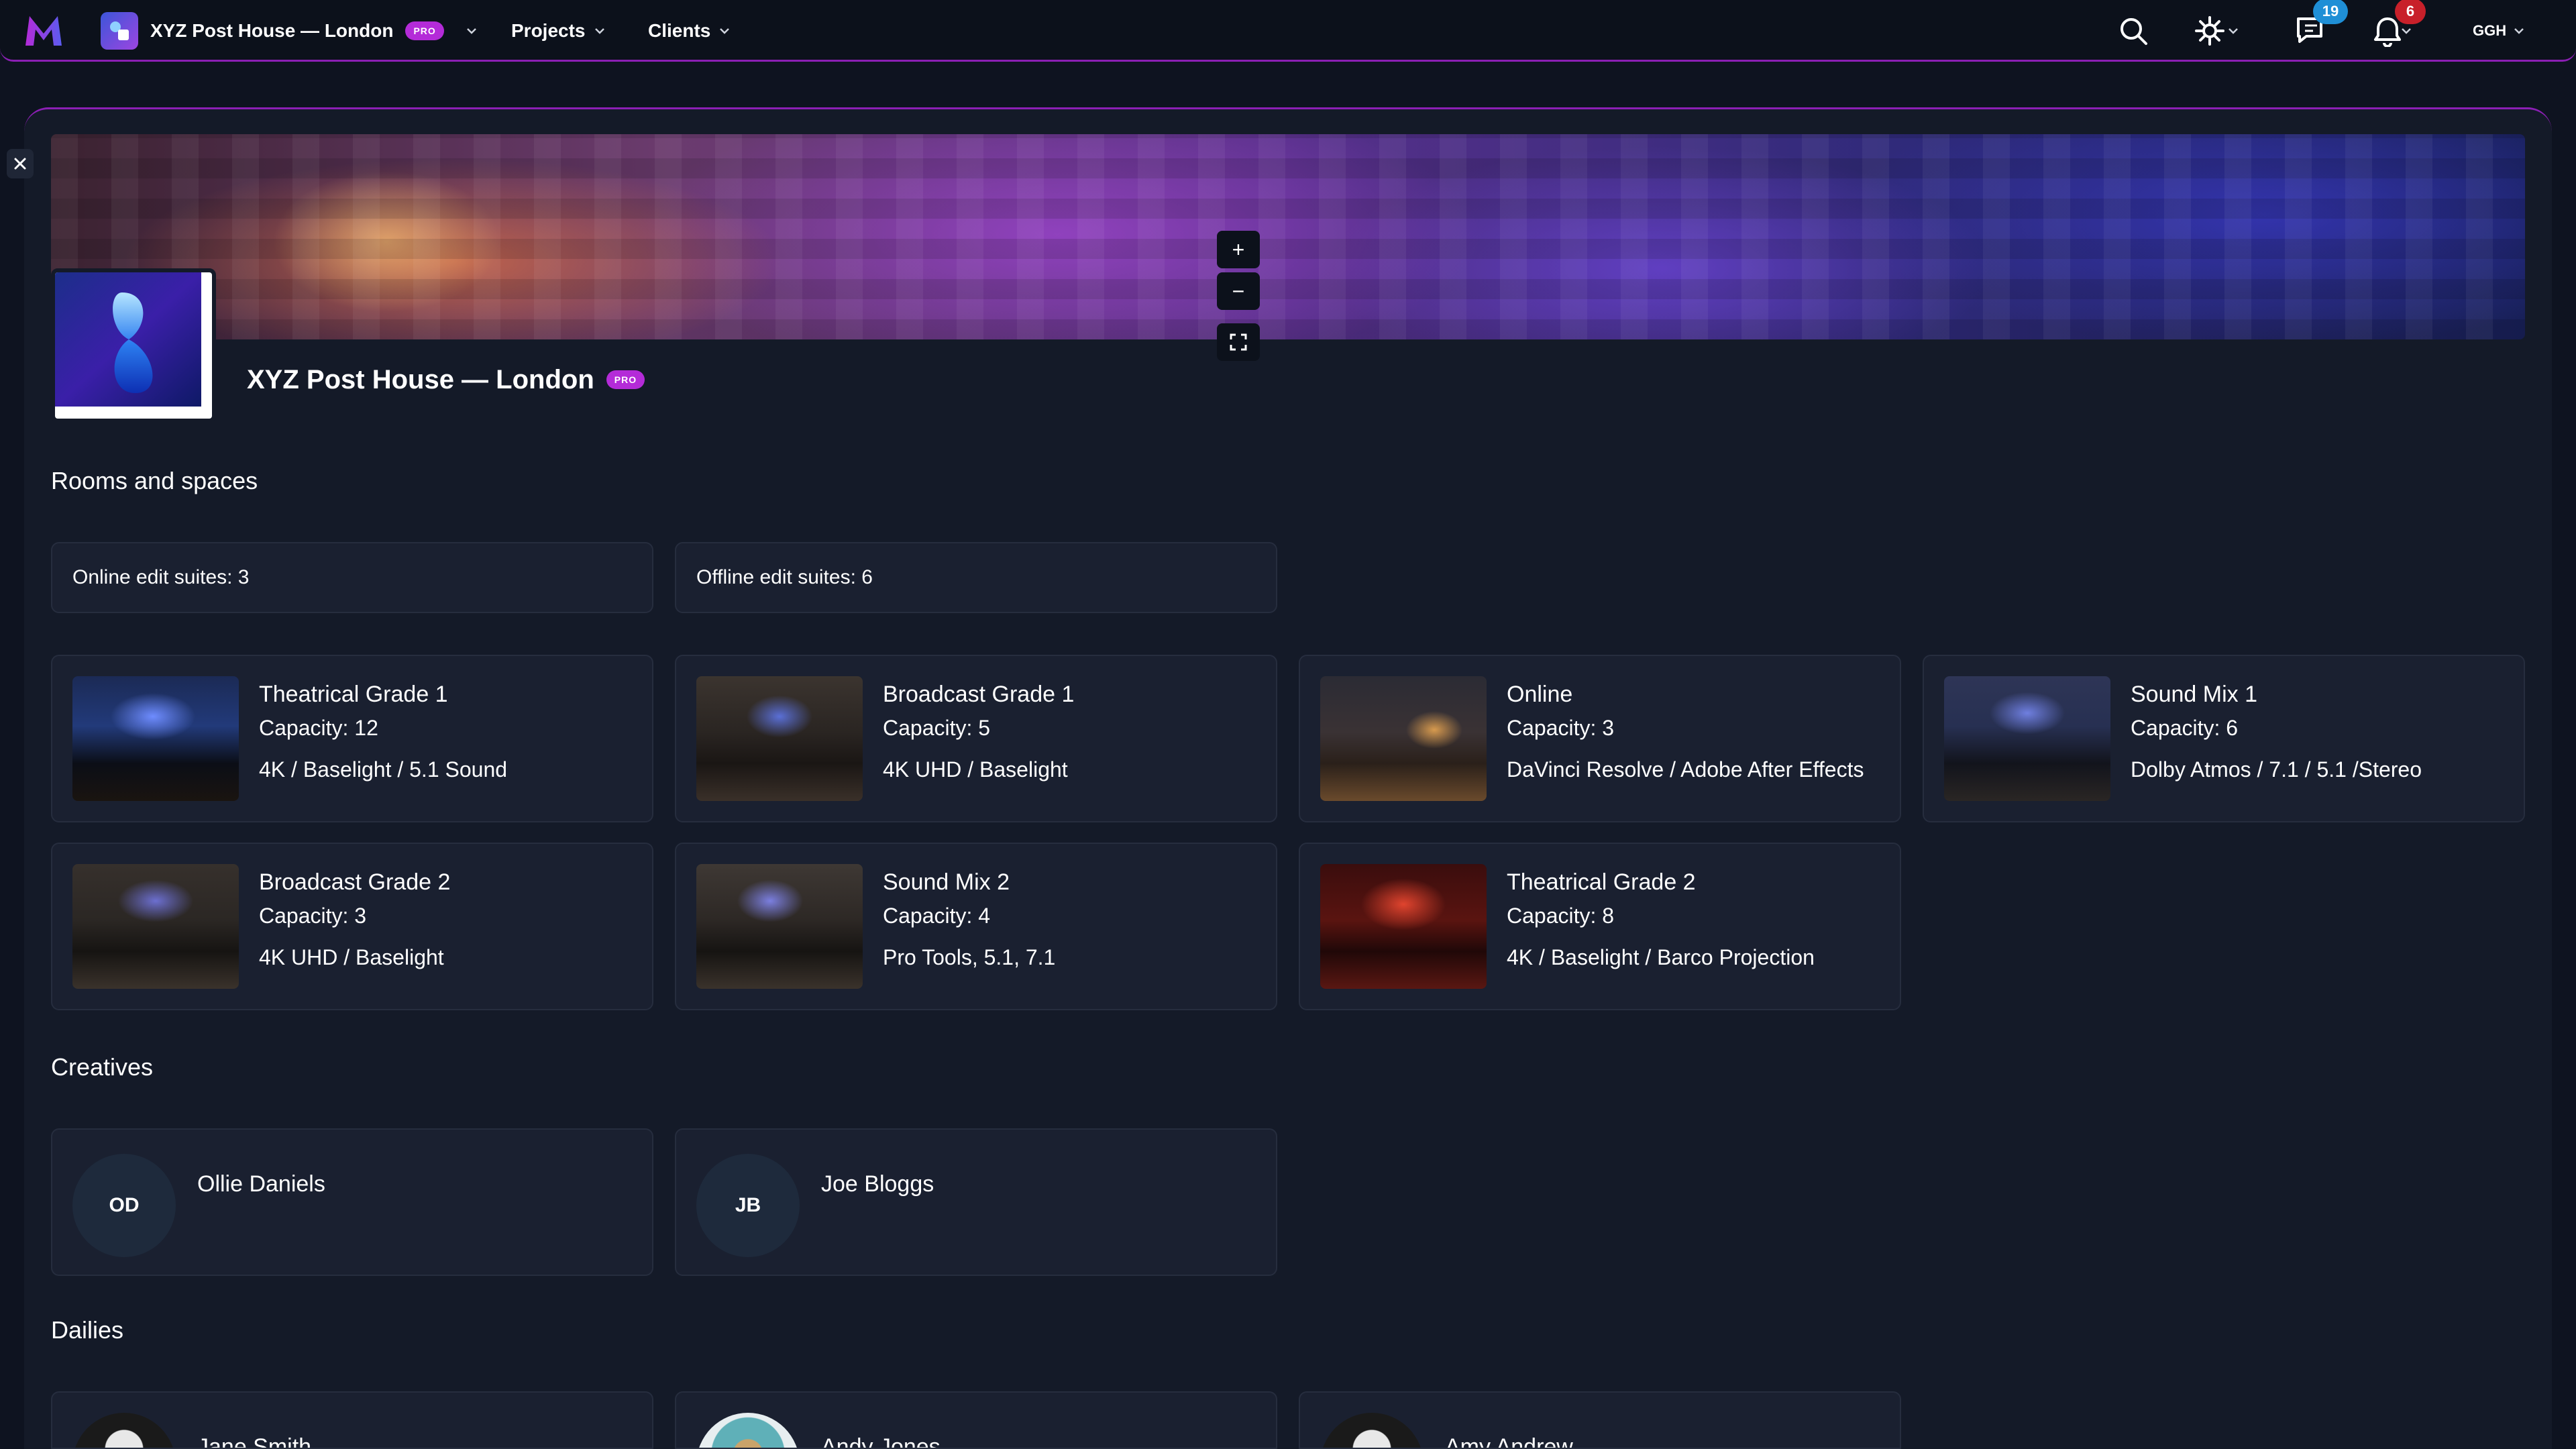 Image resolution: width=2576 pixels, height=1449 pixels. Describe the element at coordinates (1661, 957) in the screenshot. I see `room-spec: 4K / Baselight / Barco Projection` at that location.